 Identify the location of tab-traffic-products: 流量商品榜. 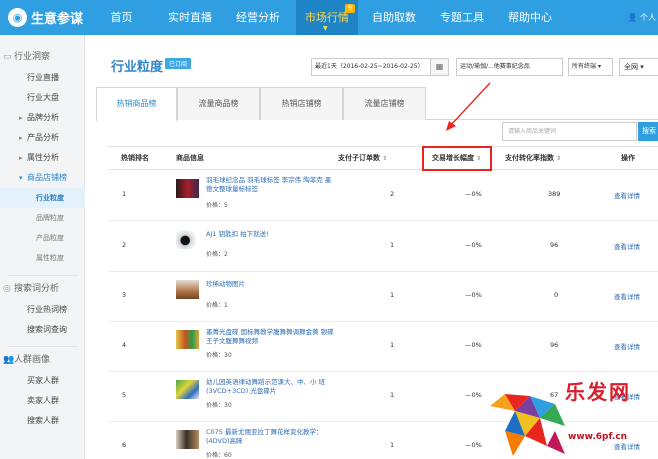
(218, 103).